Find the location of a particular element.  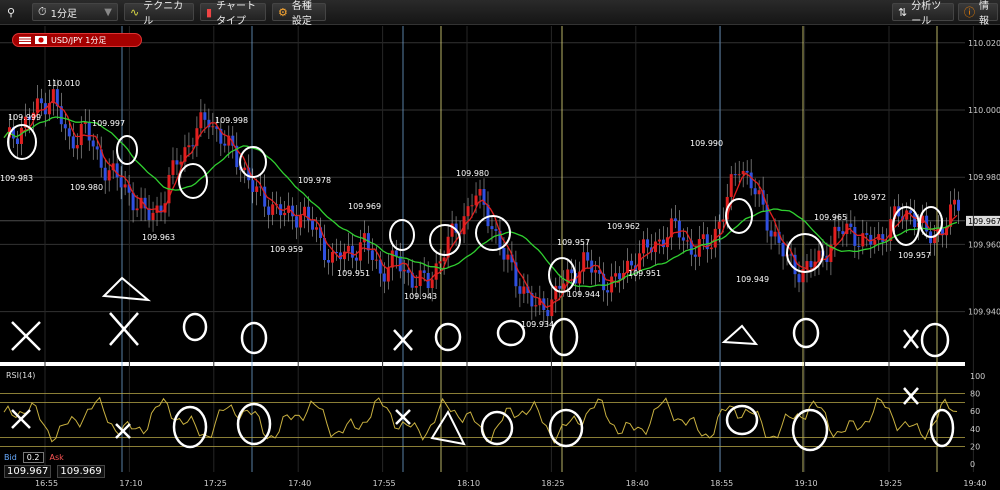

us-flag-icon is located at coordinates (25, 40).